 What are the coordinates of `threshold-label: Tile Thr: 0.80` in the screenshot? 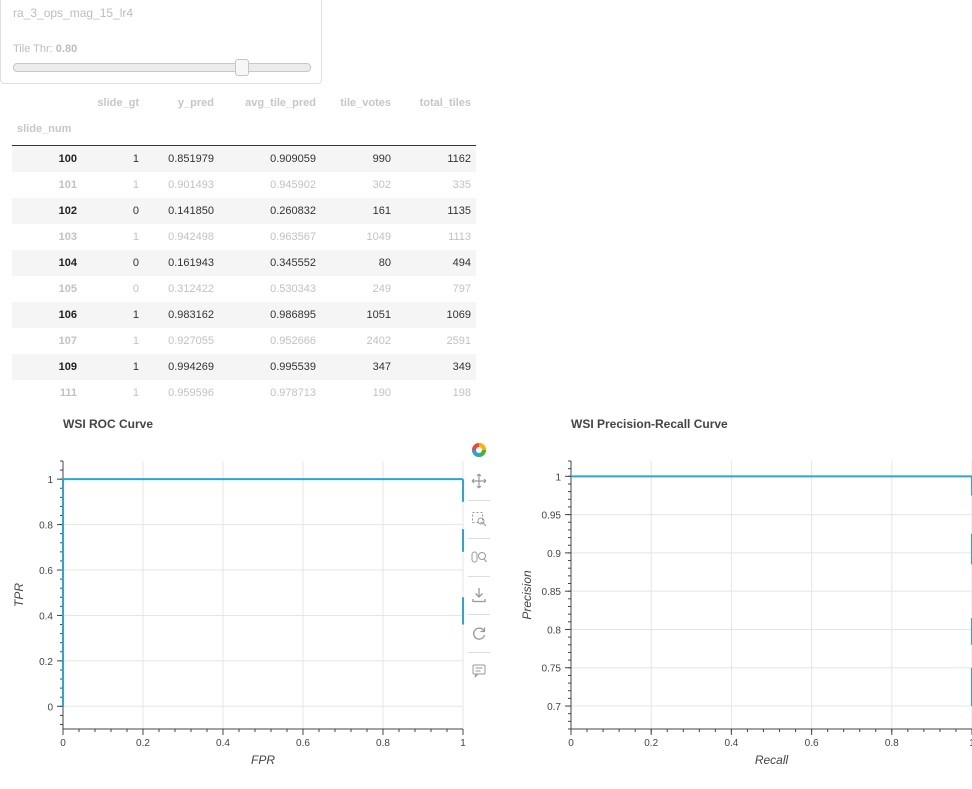 It's located at (45, 49).